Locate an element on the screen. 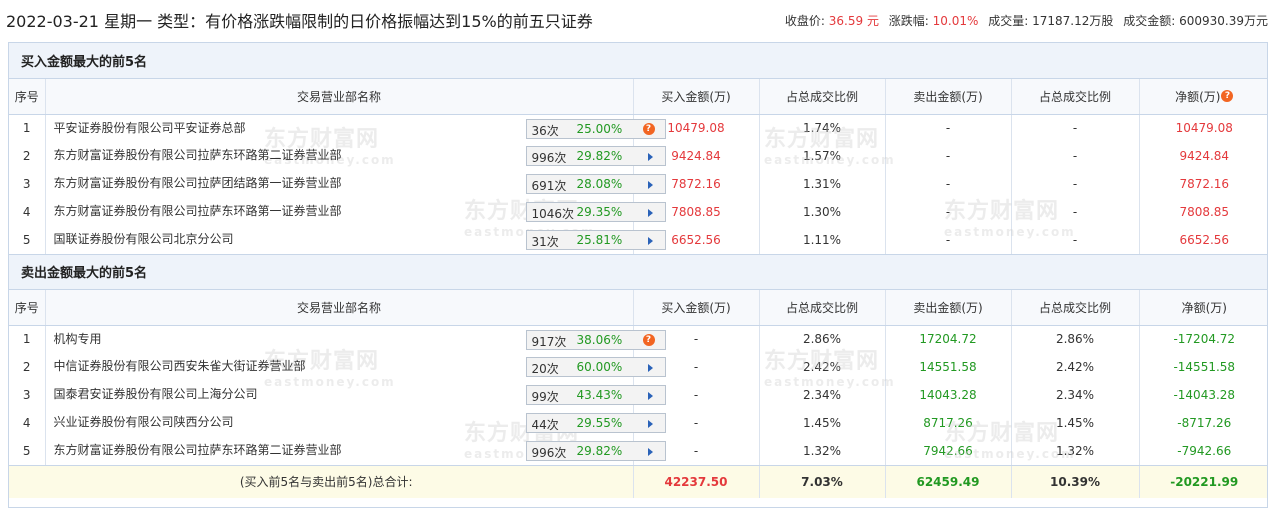 The image size is (1280, 513). sell-ratio-cell: 2.42% is located at coordinates (1075, 367).